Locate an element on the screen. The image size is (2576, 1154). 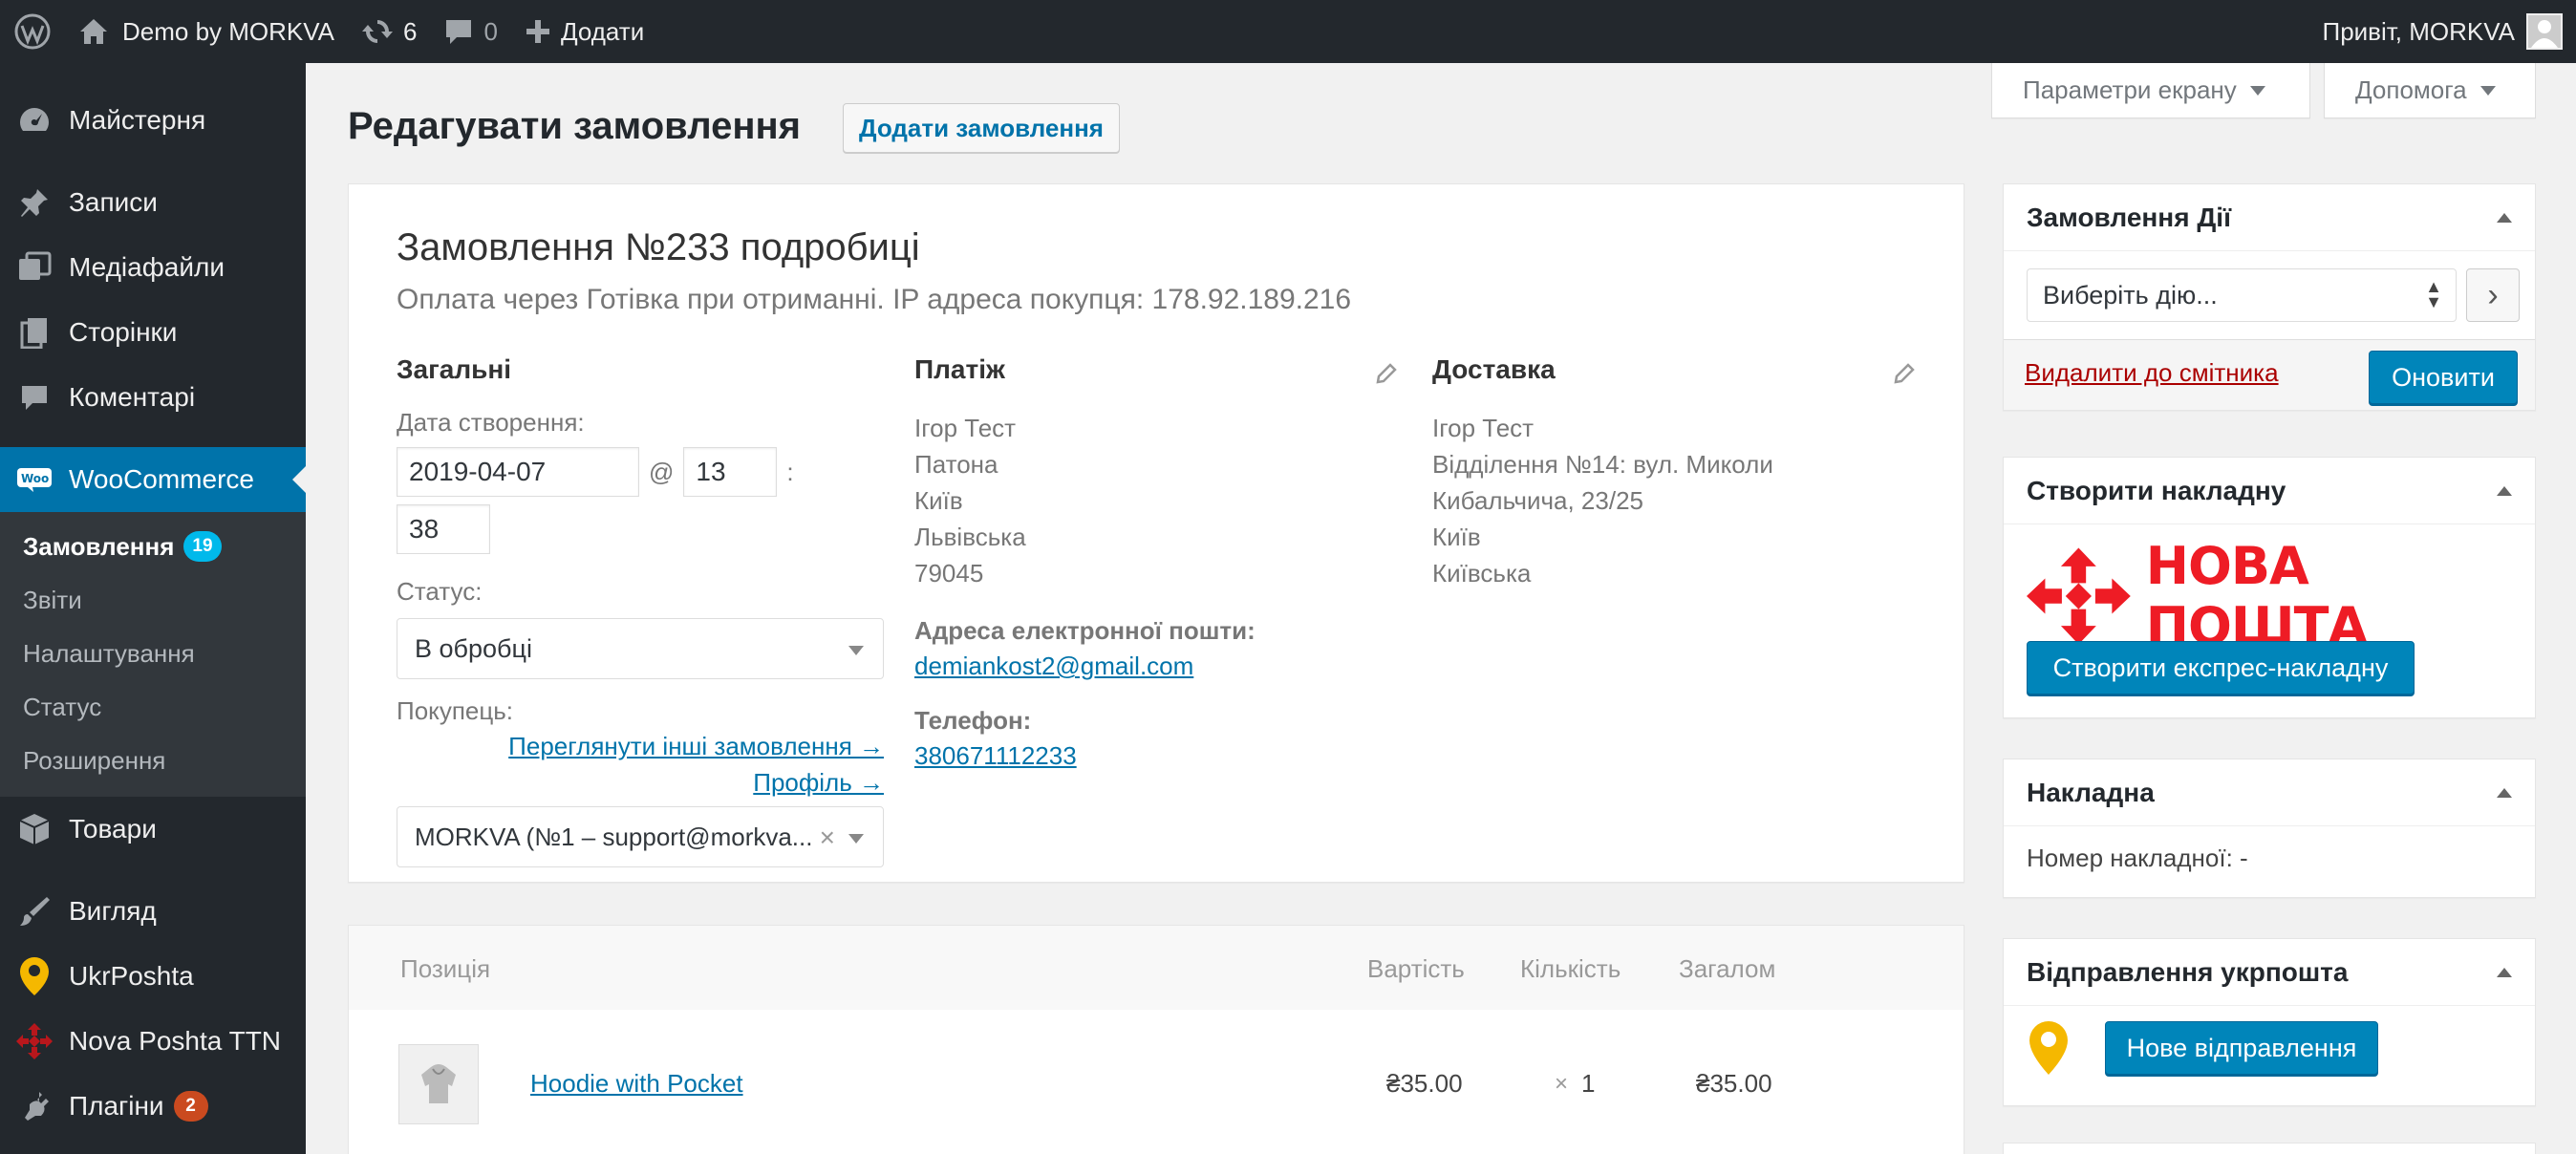
billing-title: Платіж is located at coordinates (959, 369).